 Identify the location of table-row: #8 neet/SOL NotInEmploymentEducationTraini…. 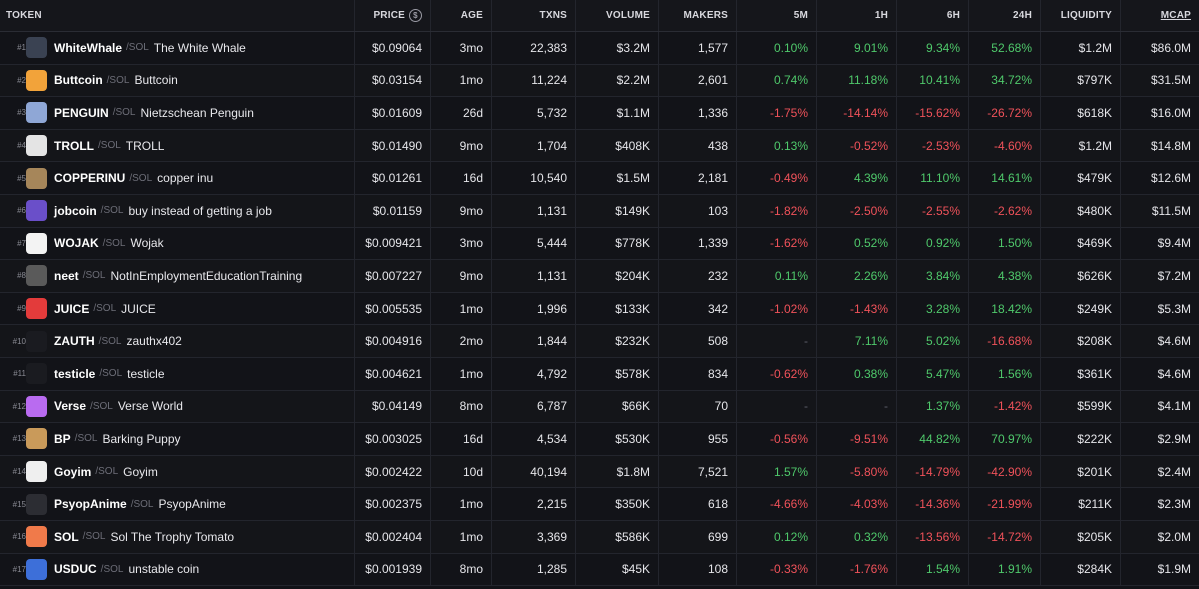
(599, 276).